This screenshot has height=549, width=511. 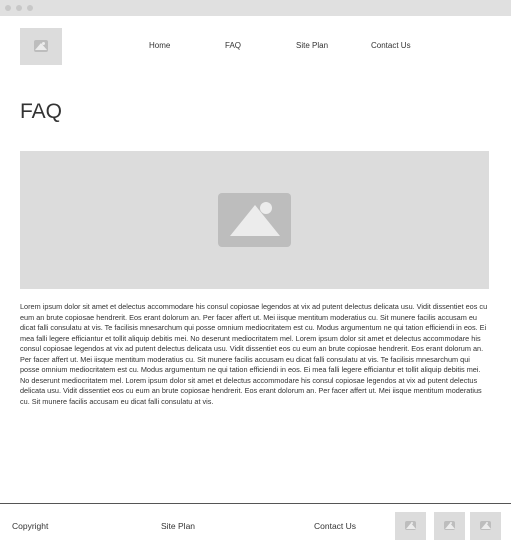 What do you see at coordinates (159, 45) in the screenshot?
I see `nav-home-link: Home` at bounding box center [159, 45].